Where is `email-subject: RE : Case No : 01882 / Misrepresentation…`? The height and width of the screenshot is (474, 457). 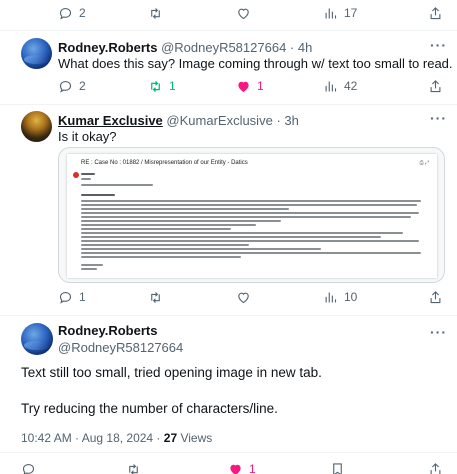 email-subject: RE : Case No : 01882 / Misrepresentation… is located at coordinates (164, 163).